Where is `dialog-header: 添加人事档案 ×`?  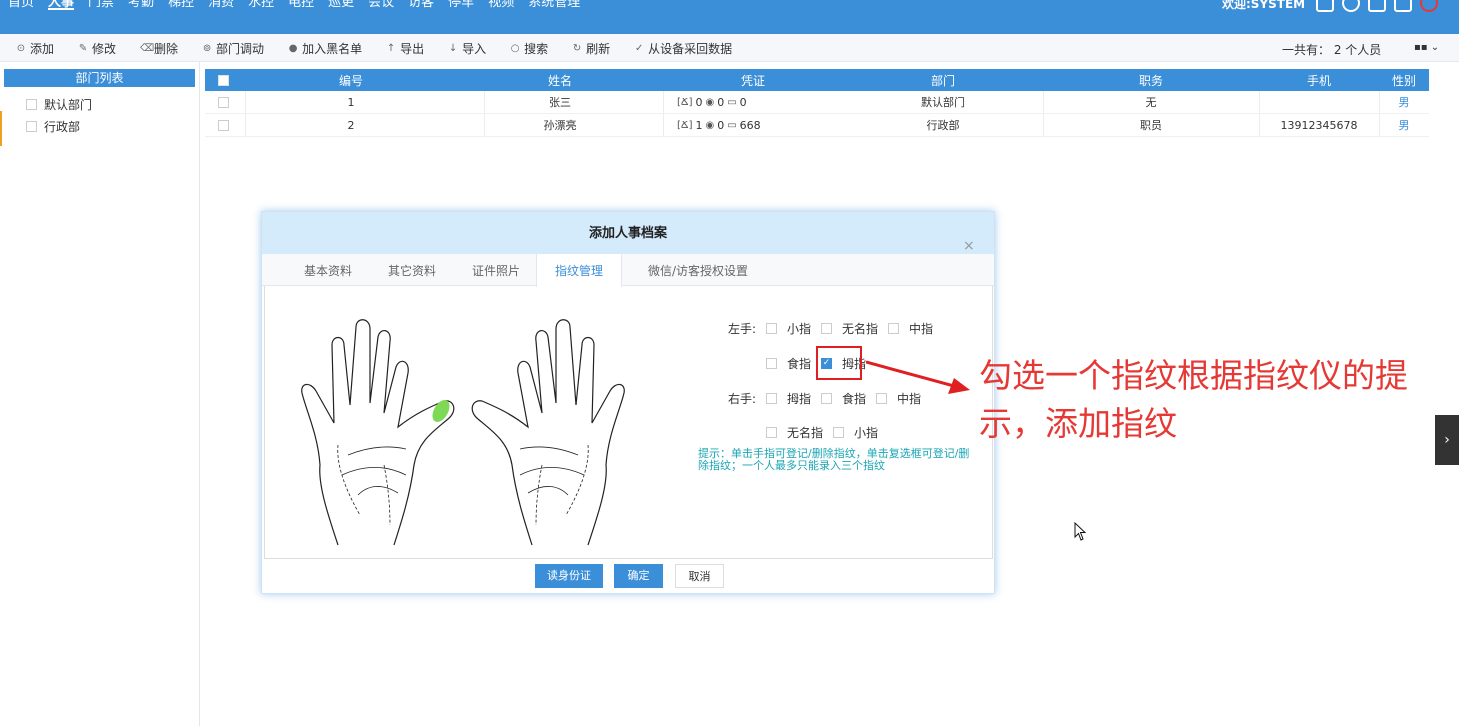 dialog-header: 添加人事档案 × is located at coordinates (628, 233).